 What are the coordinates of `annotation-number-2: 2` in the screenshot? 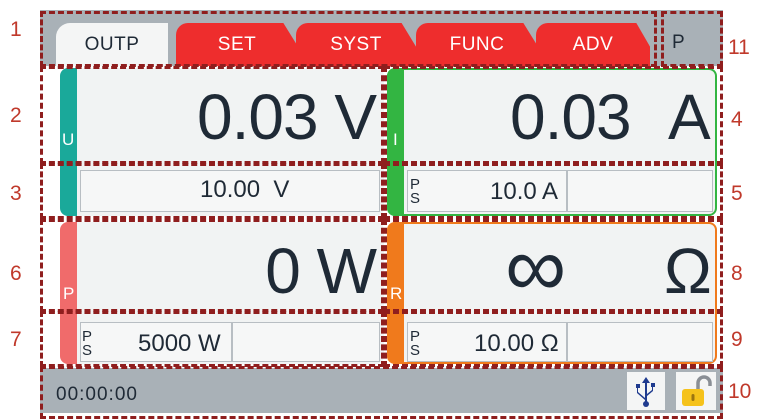 It's located at (16, 115).